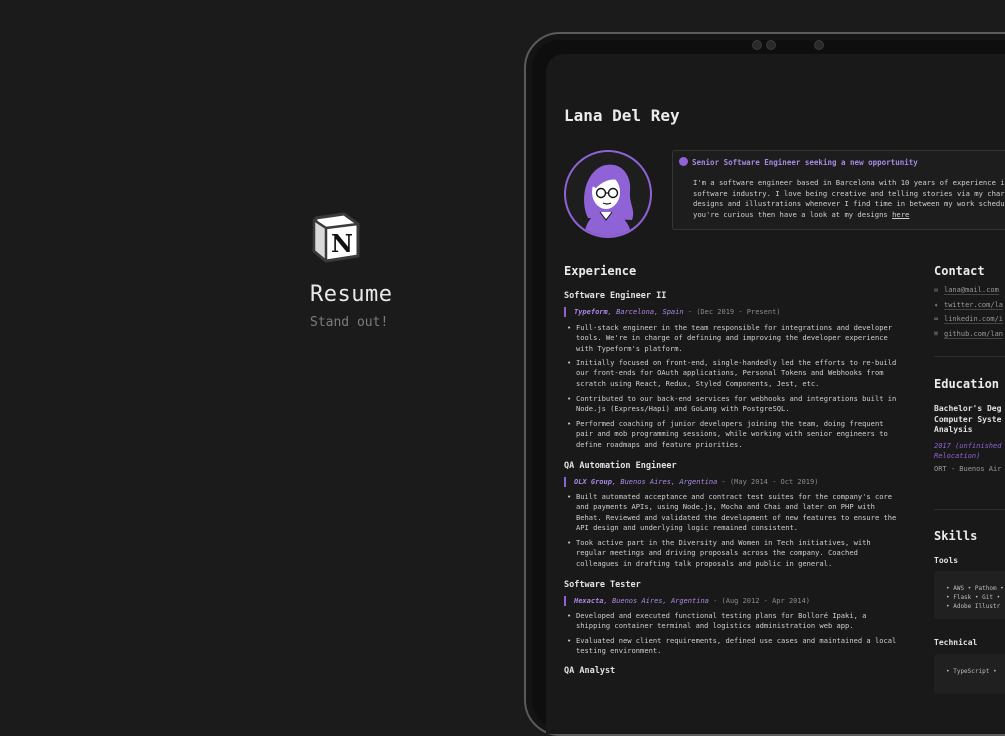 The image size is (1005, 736). What do you see at coordinates (956, 536) in the screenshot?
I see `skills-heading: Skills` at bounding box center [956, 536].